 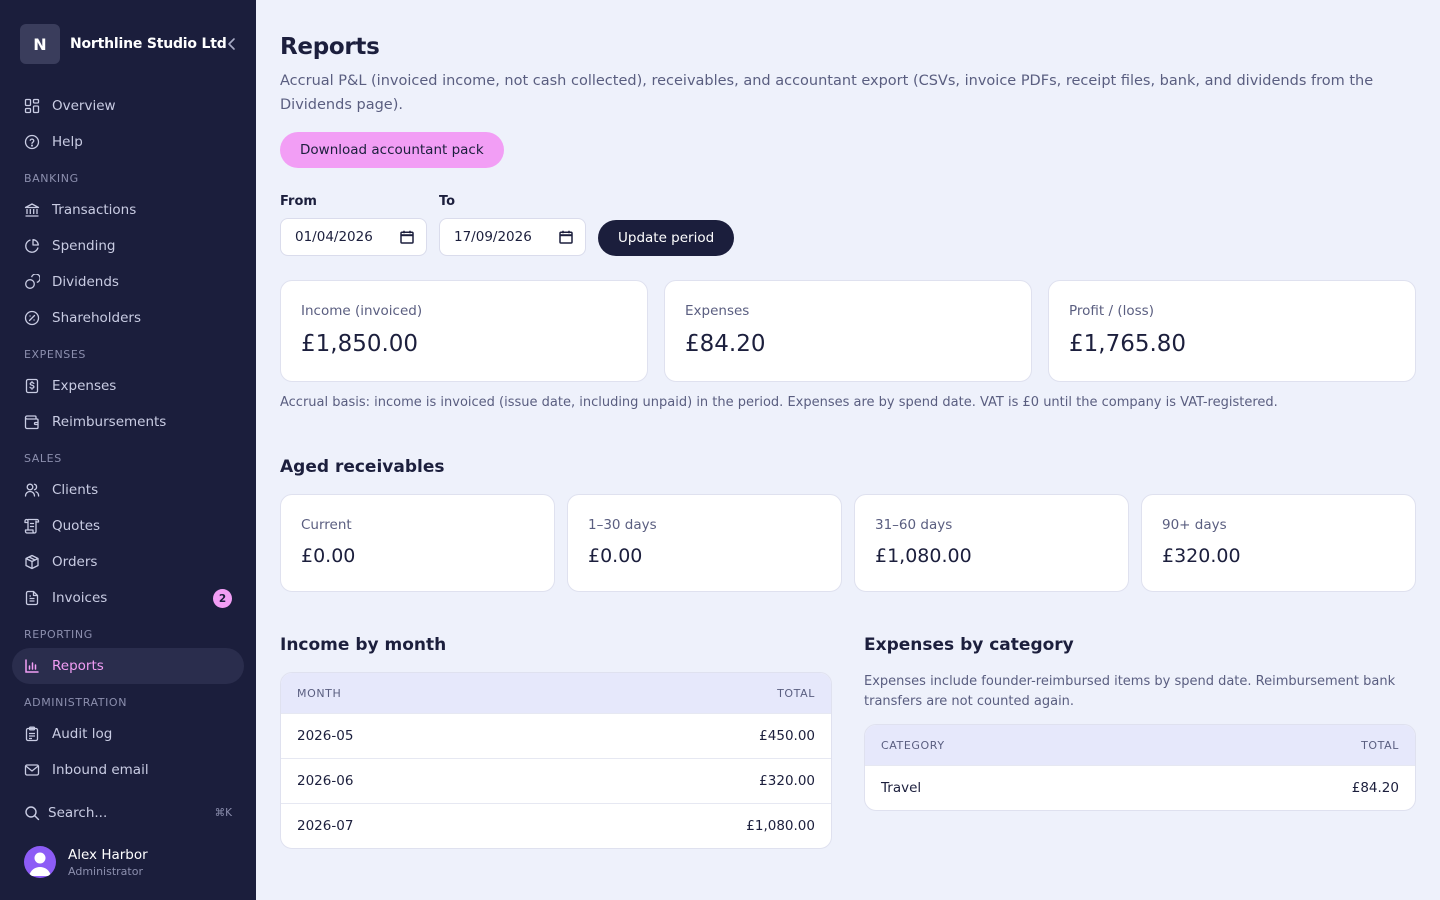 I want to click on sidebar-item-label: Overview, so click(x=84, y=106).